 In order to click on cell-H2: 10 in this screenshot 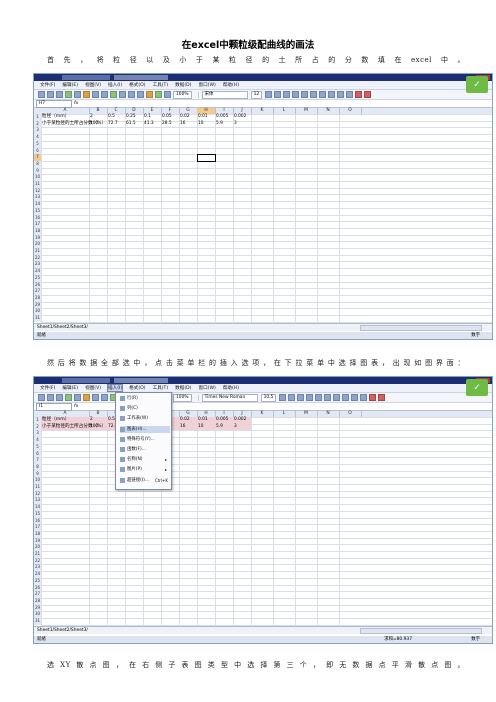, I will do `click(206, 124)`.